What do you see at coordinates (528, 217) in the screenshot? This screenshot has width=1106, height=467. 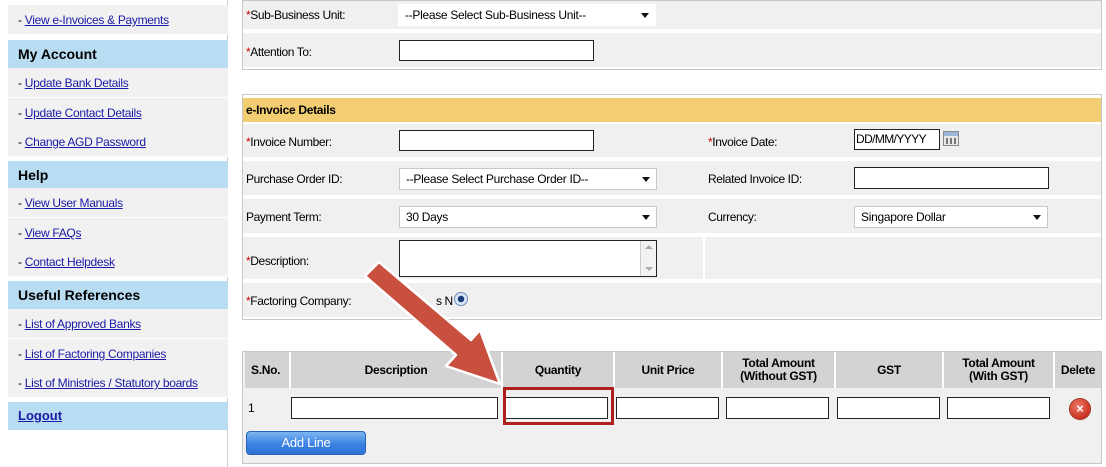 I see `payment-term-select: 30 Days` at bounding box center [528, 217].